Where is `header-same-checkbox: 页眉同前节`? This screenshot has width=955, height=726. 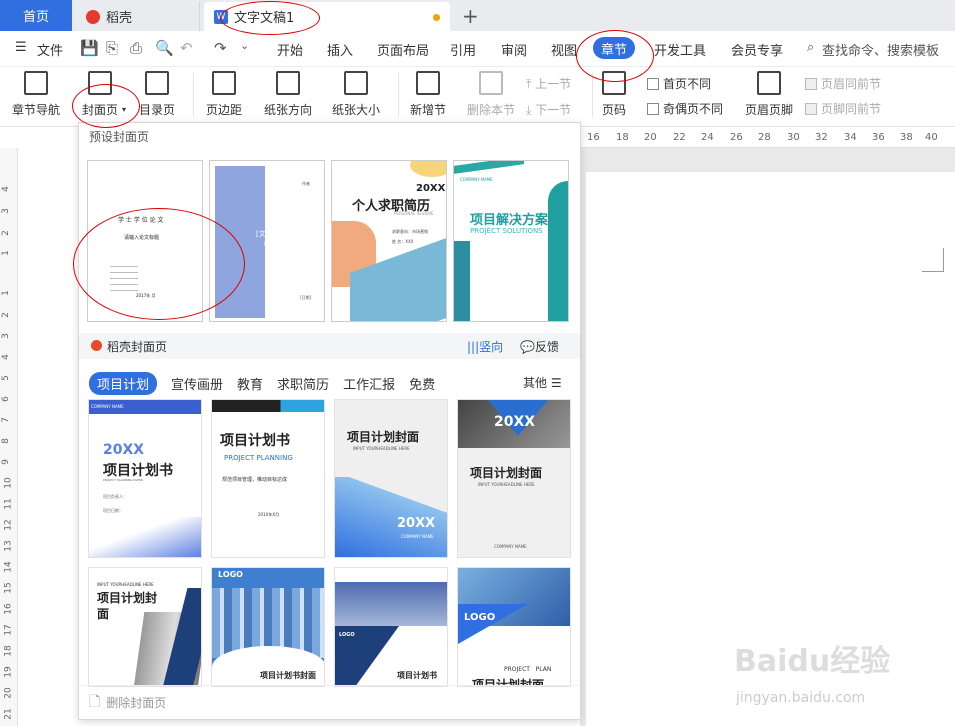
header-same-checkbox: 页眉同前节 is located at coordinates (843, 83).